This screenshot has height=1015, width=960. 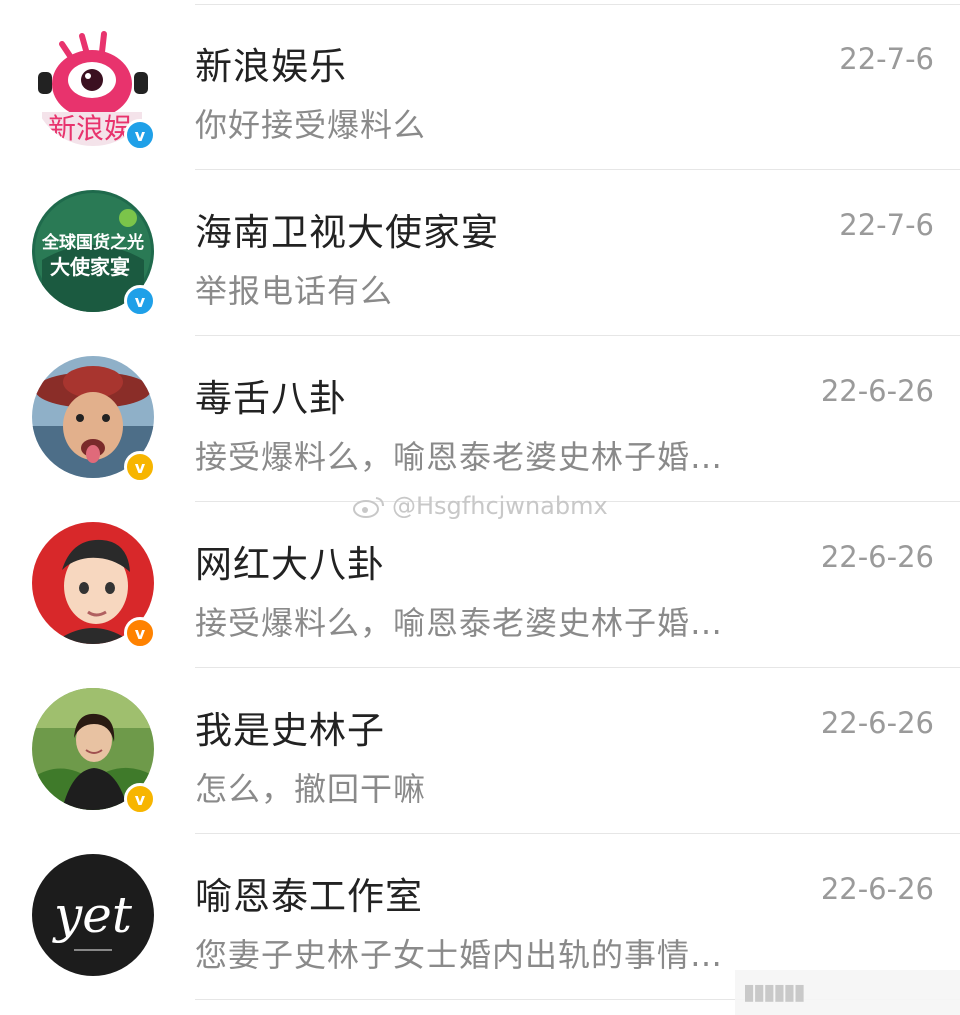 I want to click on yet-logo-text: yet, so click(x=92, y=915).